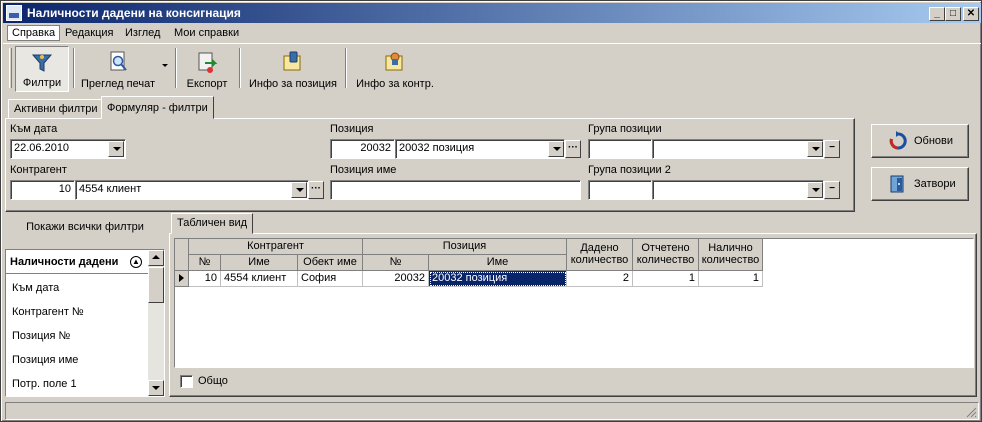 Image resolution: width=982 pixels, height=422 pixels. I want to click on filter-list-item: Позиция №, so click(41, 336).